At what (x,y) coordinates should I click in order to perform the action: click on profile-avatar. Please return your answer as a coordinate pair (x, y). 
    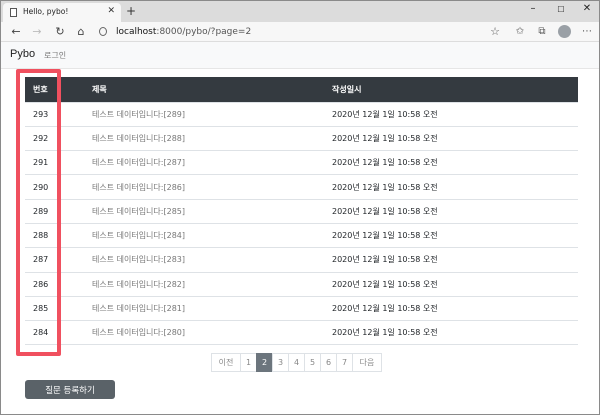
    Looking at the image, I should click on (564, 31).